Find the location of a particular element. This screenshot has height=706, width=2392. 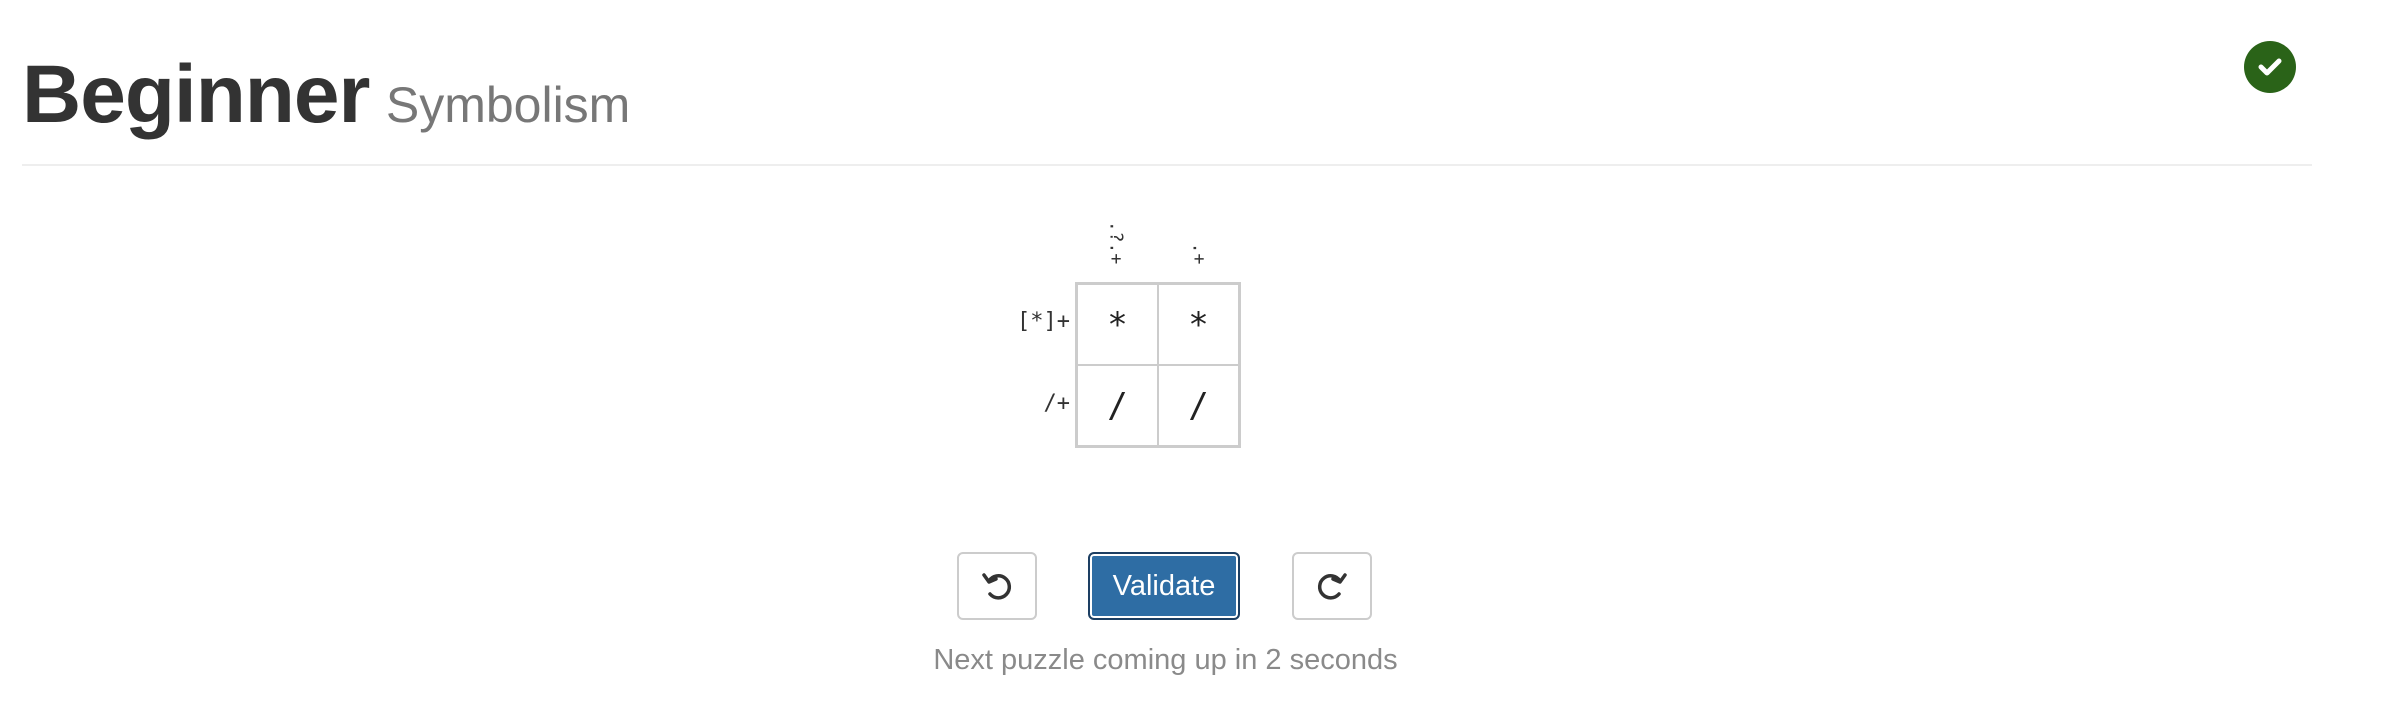

row-clue-1: [*]+ is located at coordinates (1043, 321).